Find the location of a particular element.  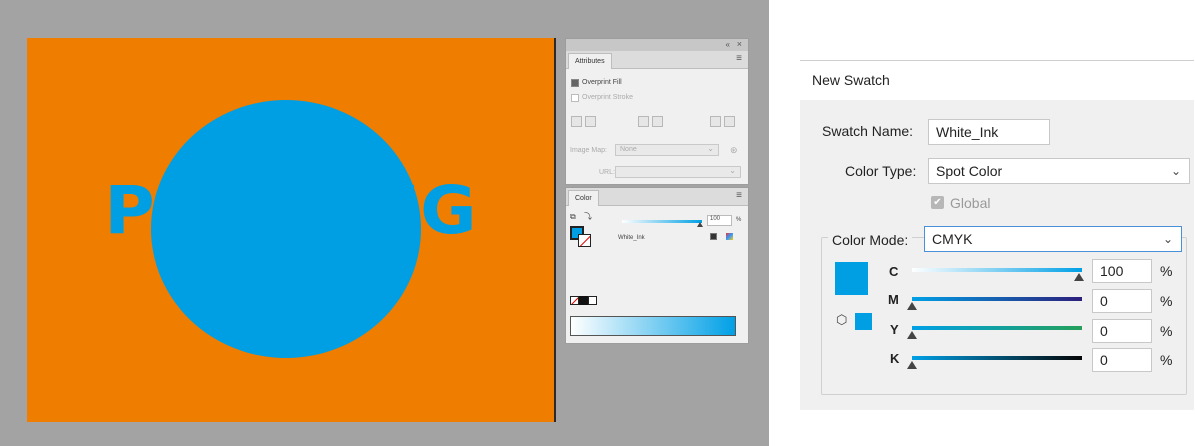

channel-m-slider is located at coordinates (997, 299).